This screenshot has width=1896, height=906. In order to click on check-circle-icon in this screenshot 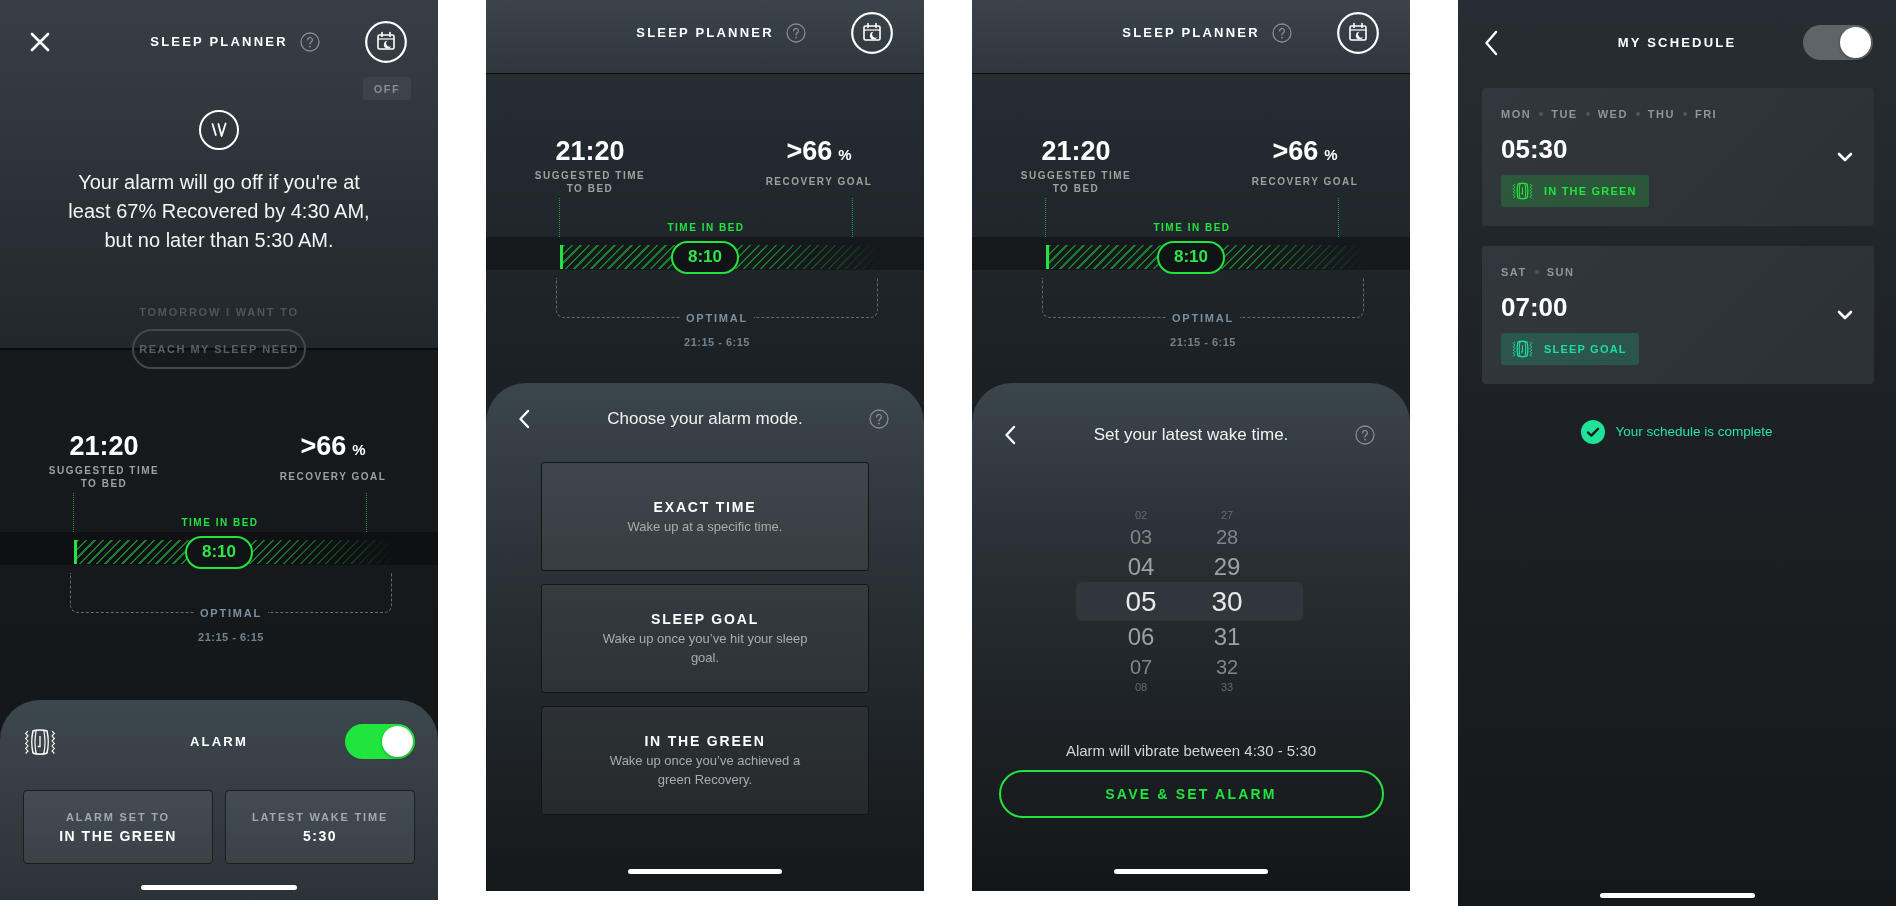, I will do `click(1593, 432)`.